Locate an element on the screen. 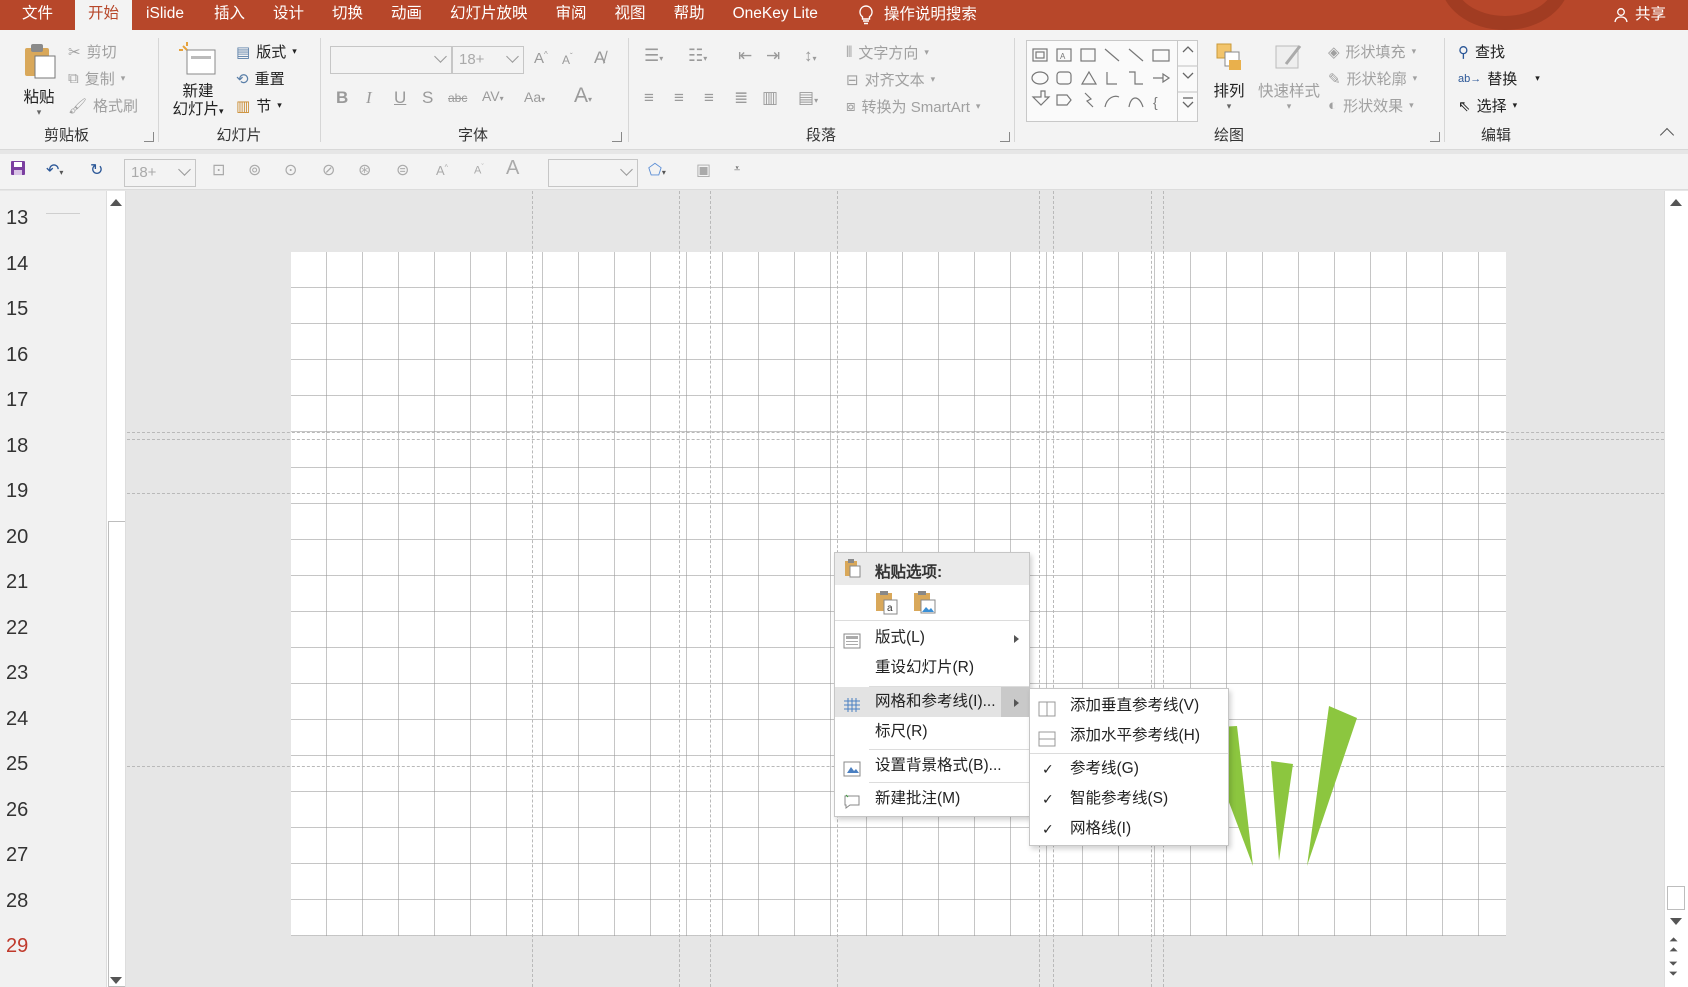  qat-font-name-combo is located at coordinates (593, 173).